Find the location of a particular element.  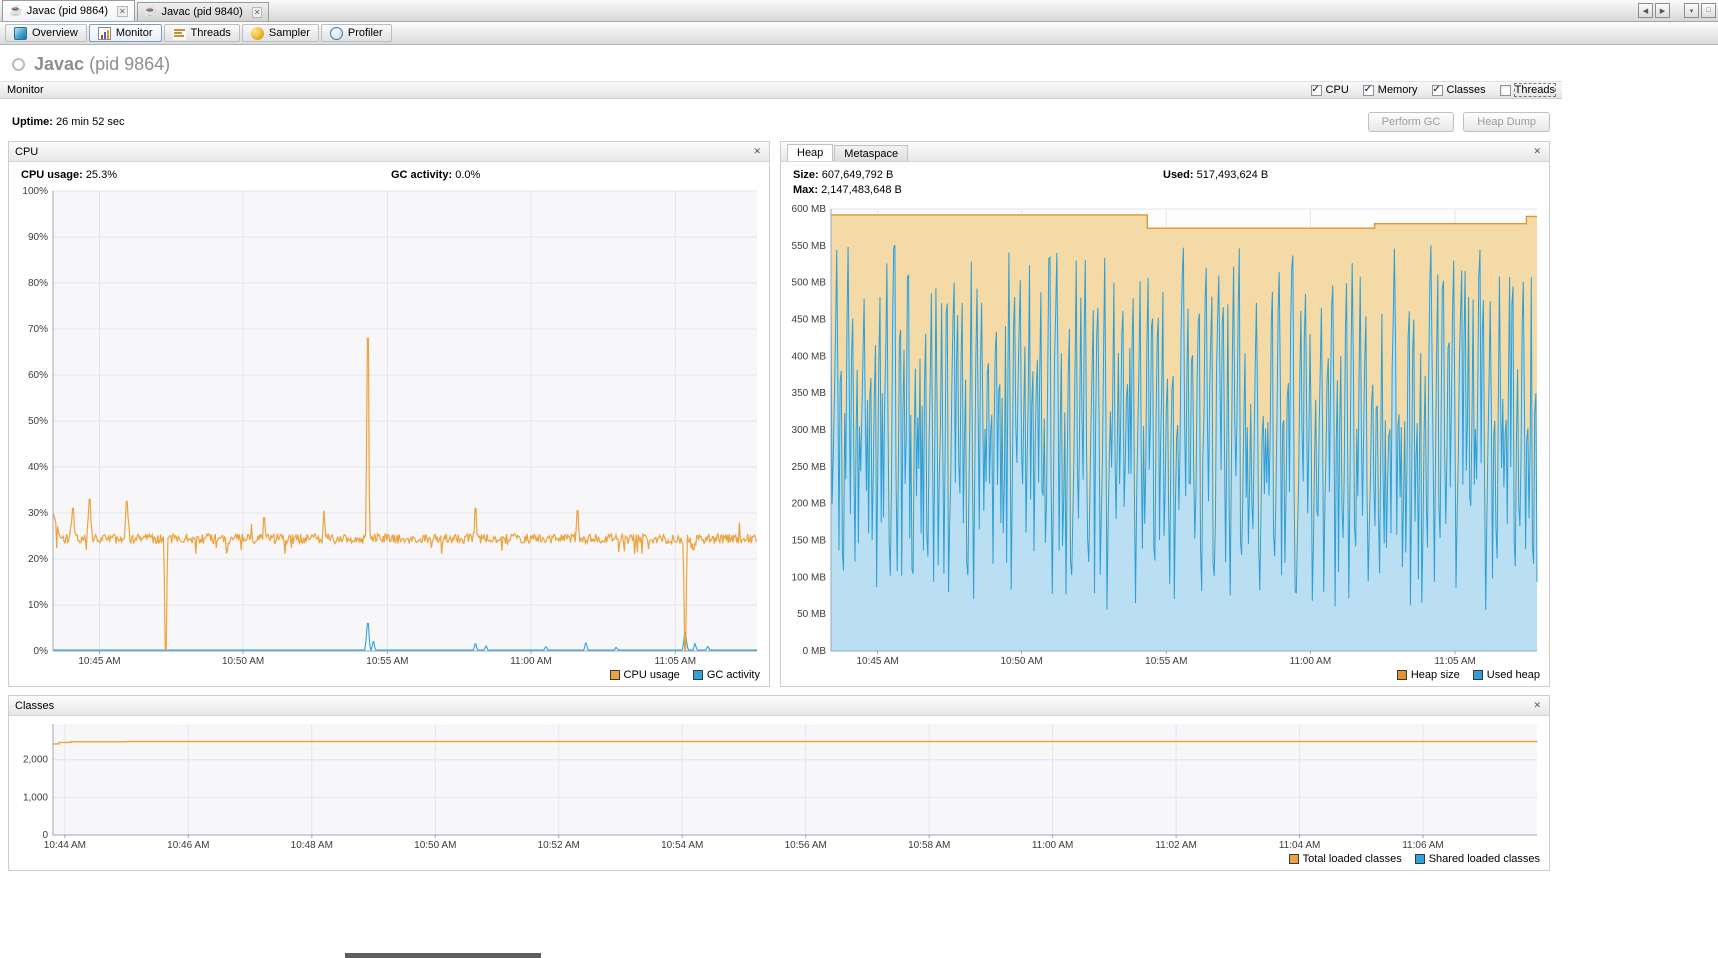

legend-label: Heap size is located at coordinates (1435, 675).